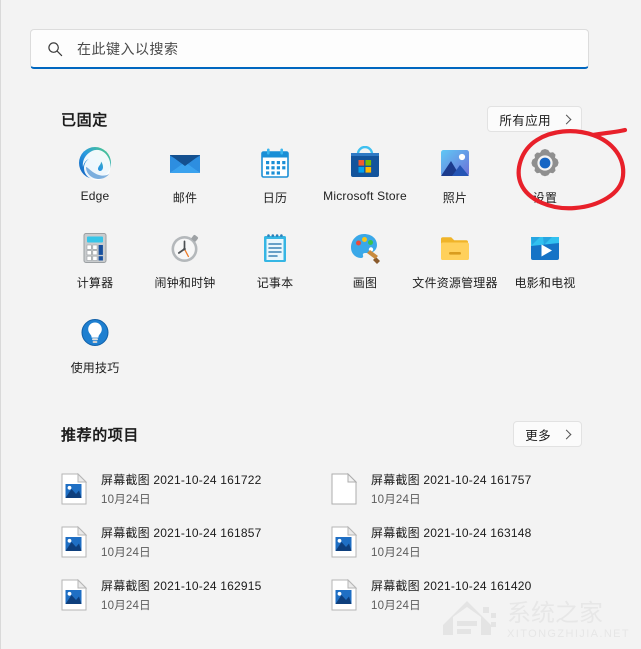 The height and width of the screenshot is (649, 641). I want to click on search-bar: 在此键入以搜索, so click(309, 49).